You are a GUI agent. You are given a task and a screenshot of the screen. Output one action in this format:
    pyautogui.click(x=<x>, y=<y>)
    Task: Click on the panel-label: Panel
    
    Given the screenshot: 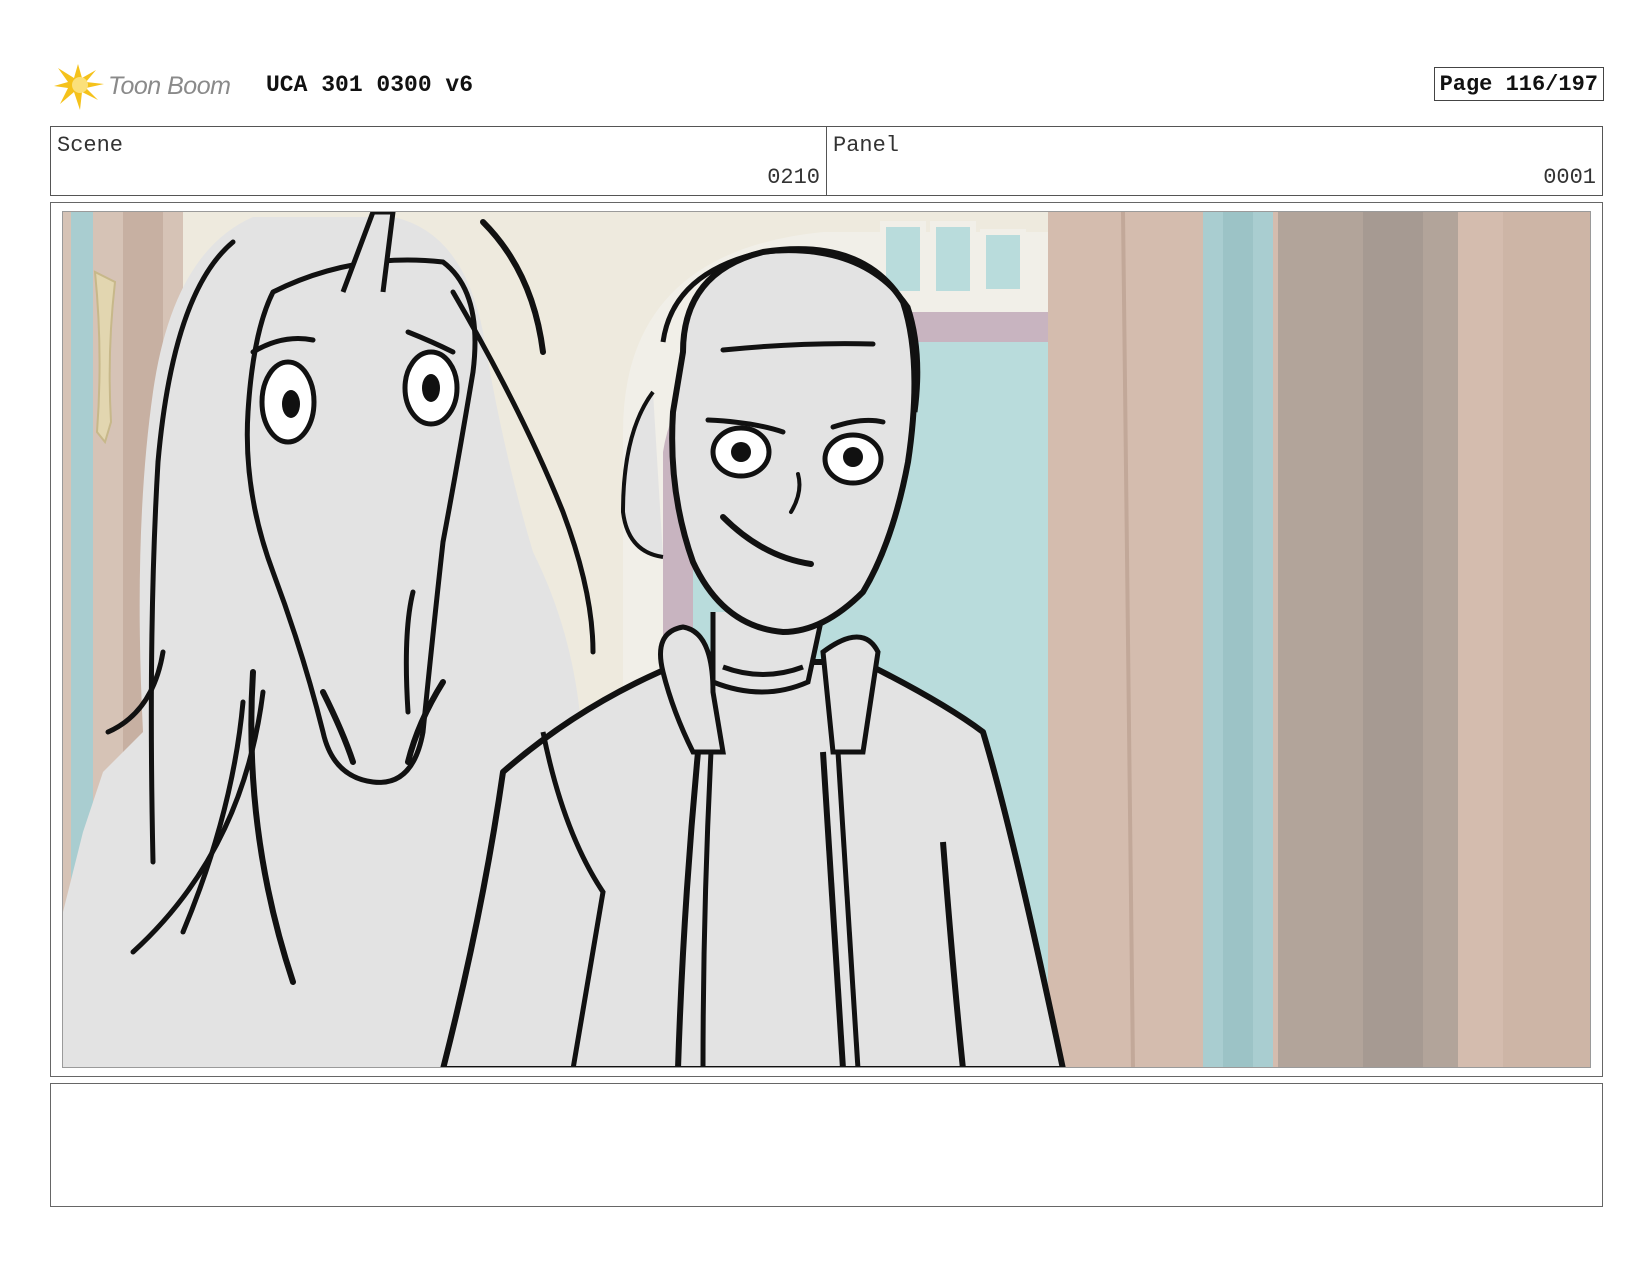 What is the action you would take?
    pyautogui.click(x=866, y=145)
    